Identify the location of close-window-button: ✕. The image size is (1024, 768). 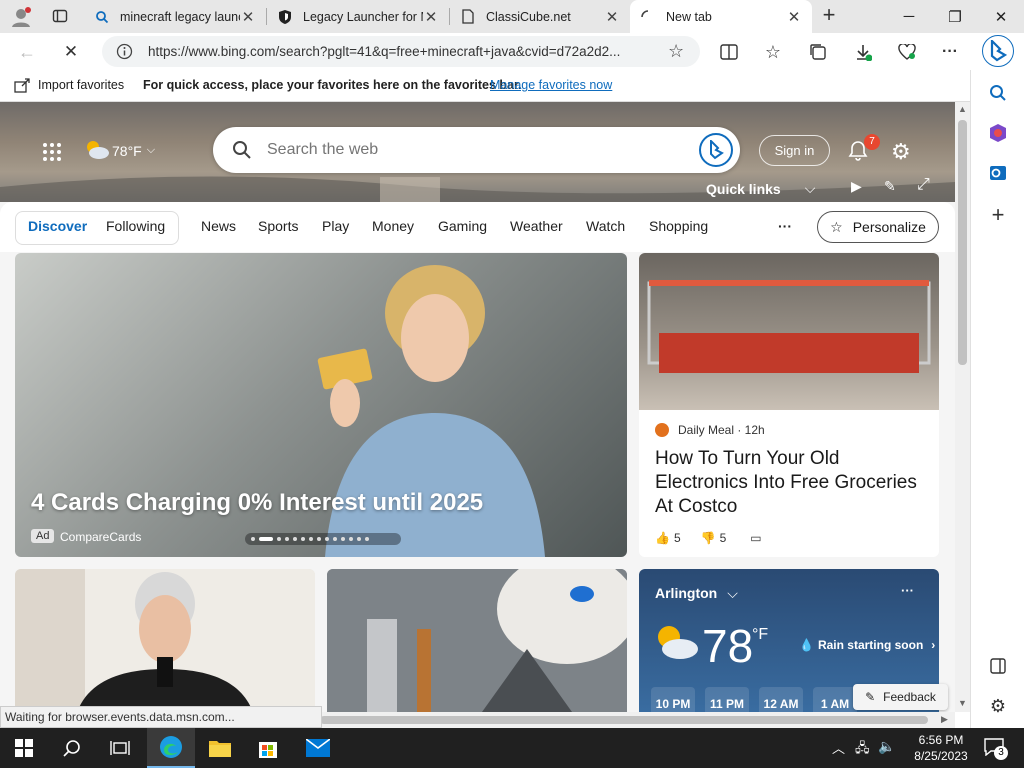
(1001, 16).